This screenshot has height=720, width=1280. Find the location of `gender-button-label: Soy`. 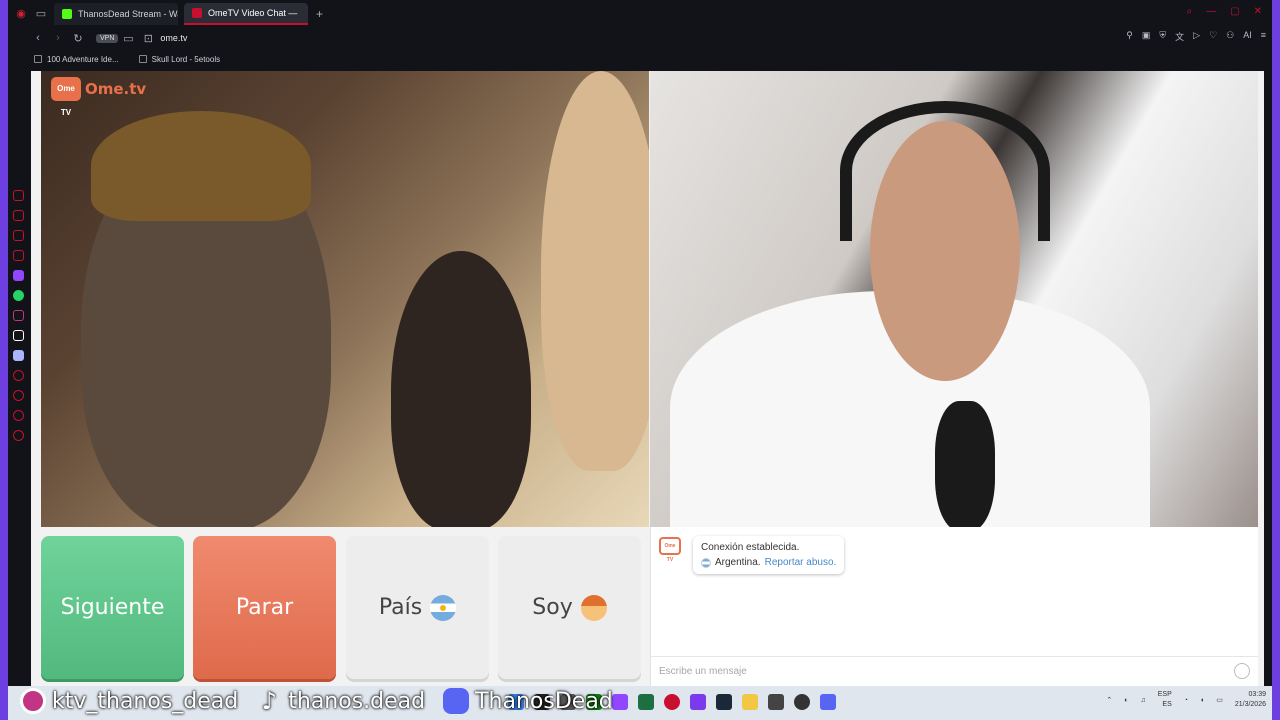

gender-button-label: Soy is located at coordinates (552, 607).